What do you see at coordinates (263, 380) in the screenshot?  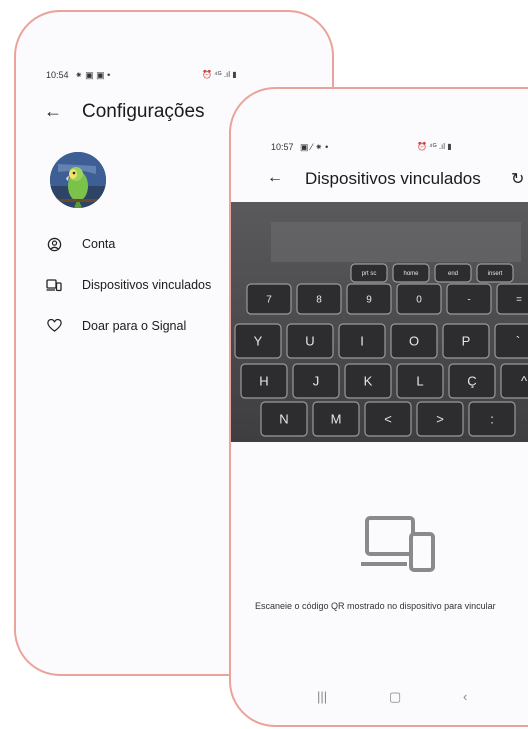 I see `keyboard-key-label: H` at bounding box center [263, 380].